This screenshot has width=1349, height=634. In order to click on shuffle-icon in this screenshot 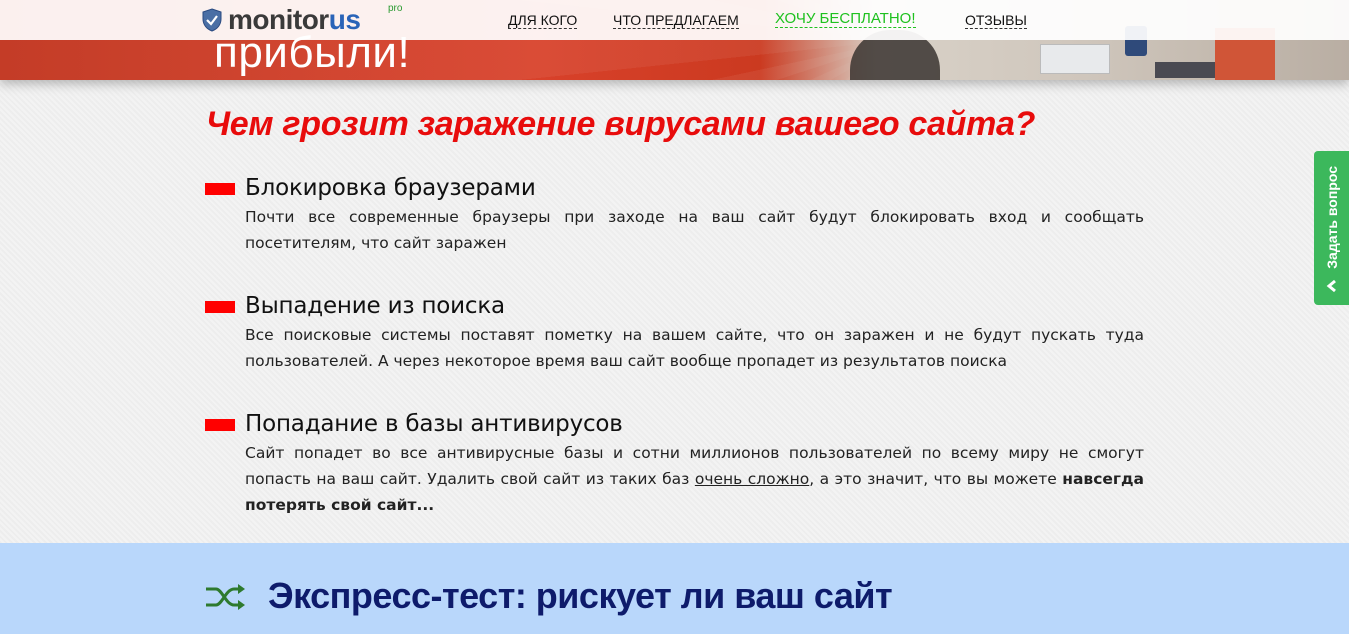, I will do `click(225, 597)`.